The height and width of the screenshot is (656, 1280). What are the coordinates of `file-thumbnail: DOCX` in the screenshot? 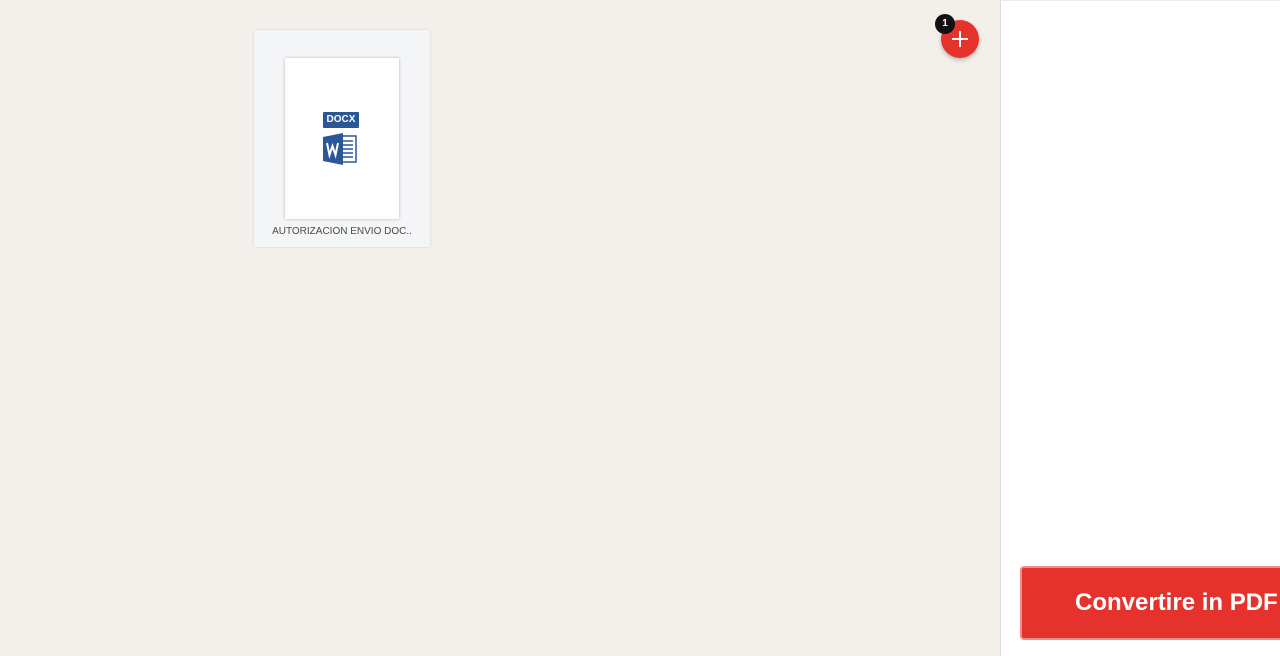 It's located at (342, 138).